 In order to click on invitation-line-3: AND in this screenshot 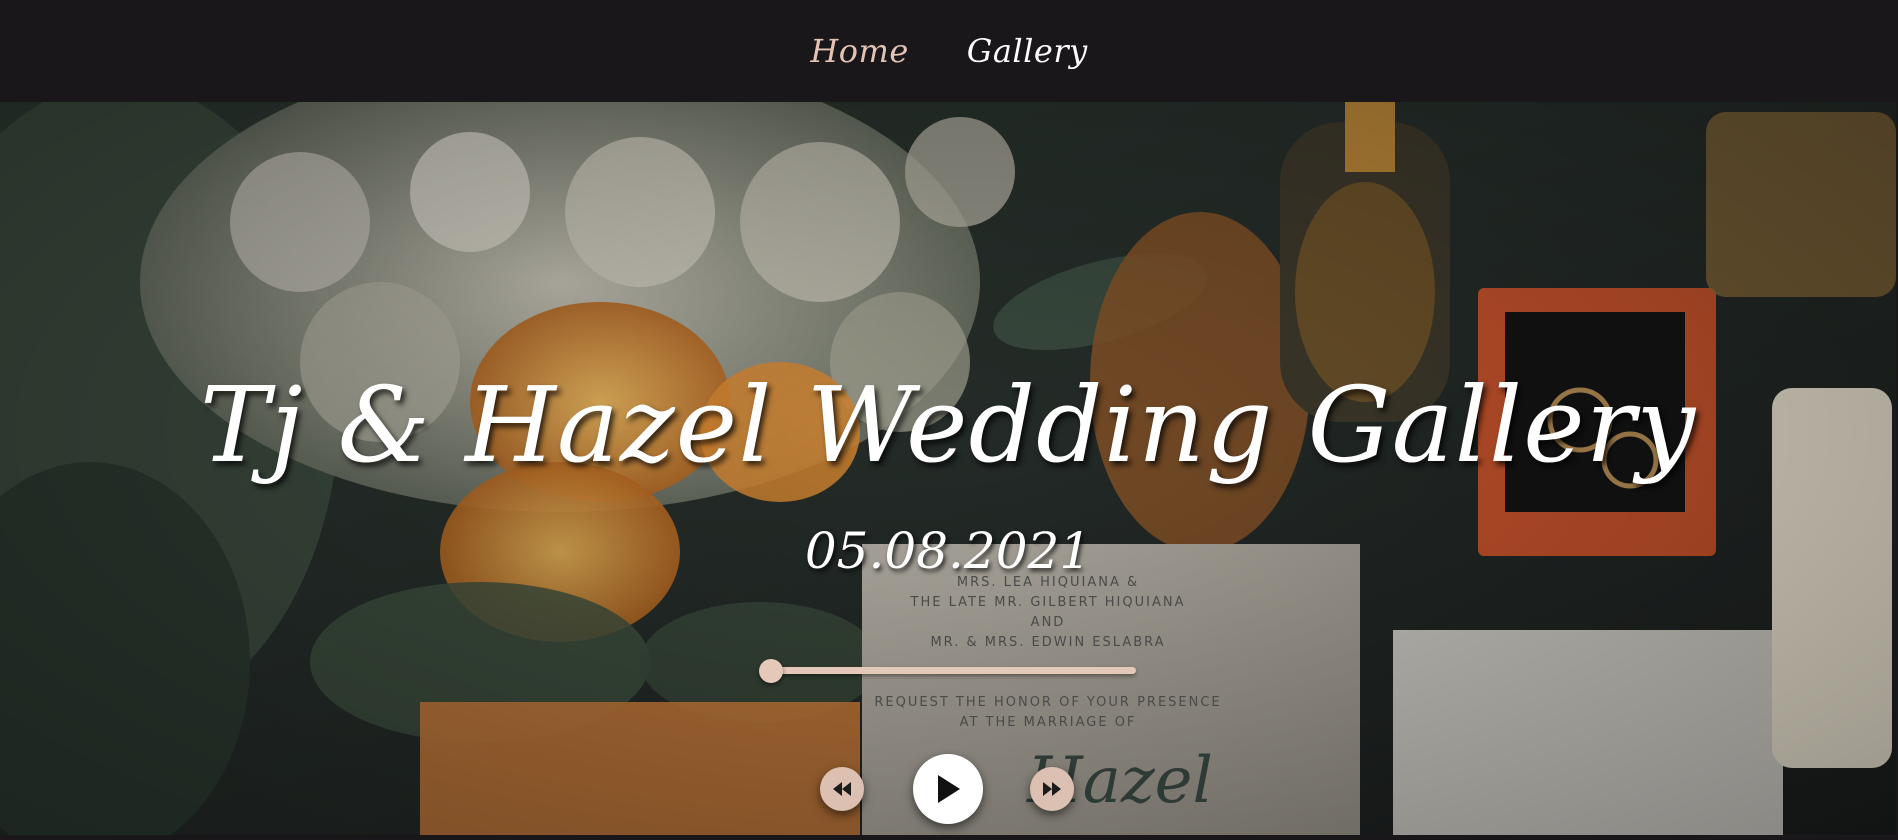, I will do `click(1048, 622)`.